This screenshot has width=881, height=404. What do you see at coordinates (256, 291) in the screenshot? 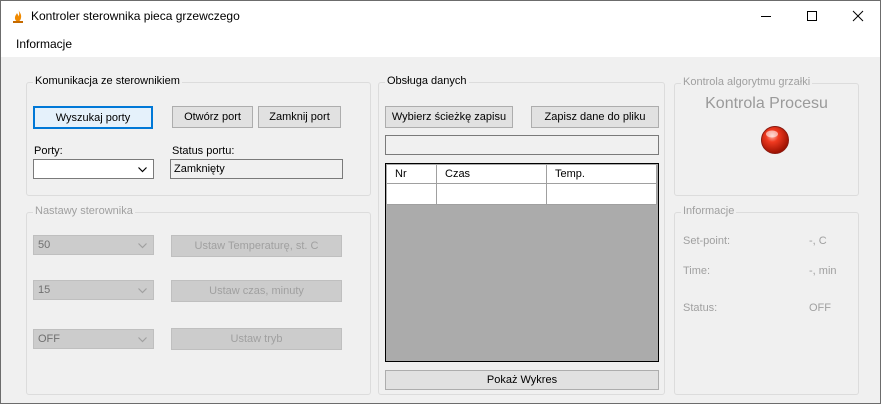
I see `set-time-button: Ustaw czas, minuty` at bounding box center [256, 291].